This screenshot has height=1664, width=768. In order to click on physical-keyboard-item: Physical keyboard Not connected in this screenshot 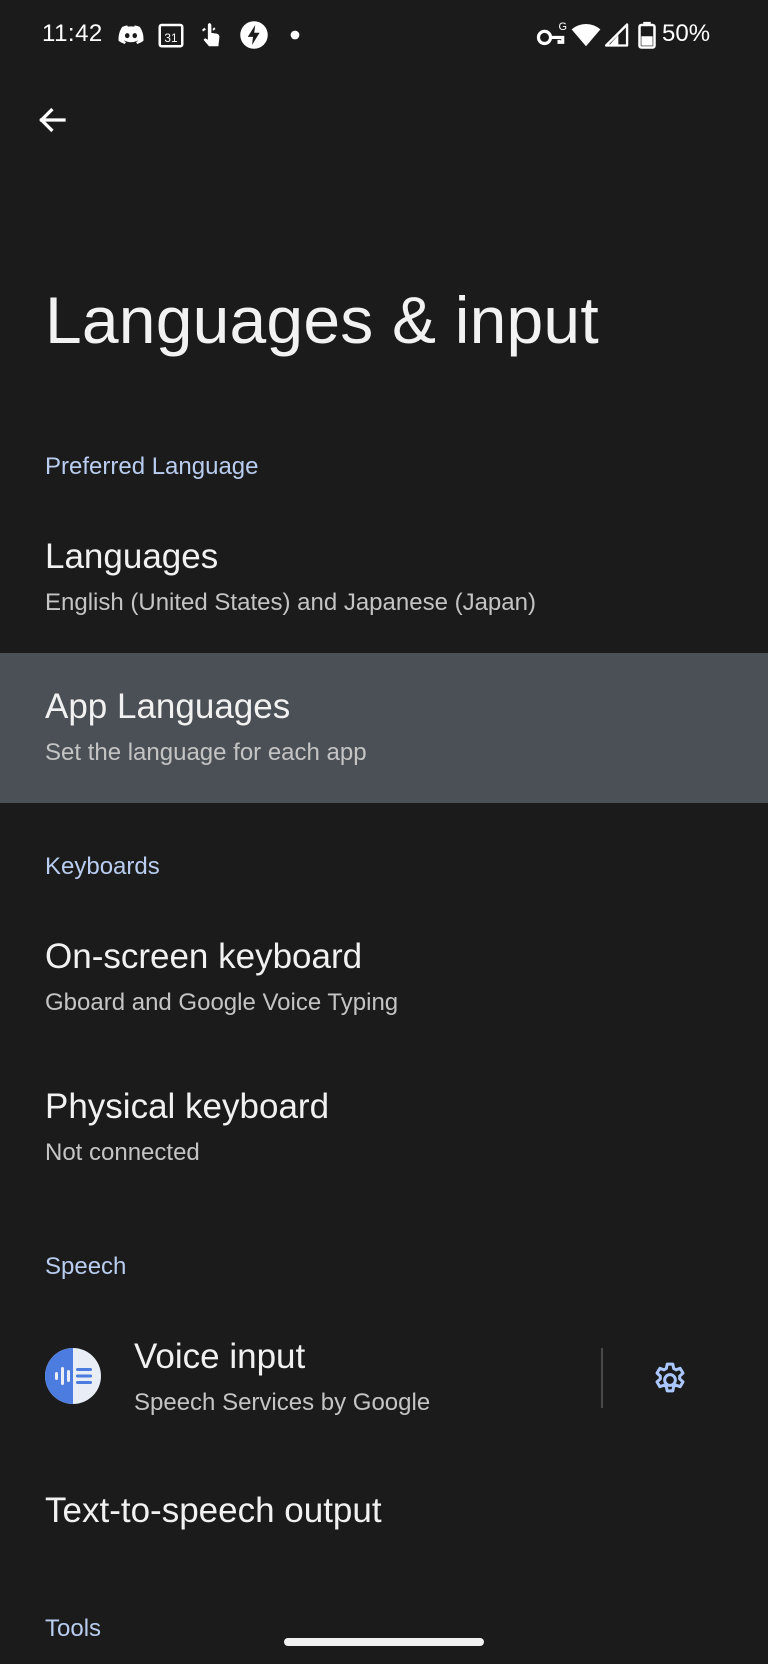, I will do `click(384, 1128)`.